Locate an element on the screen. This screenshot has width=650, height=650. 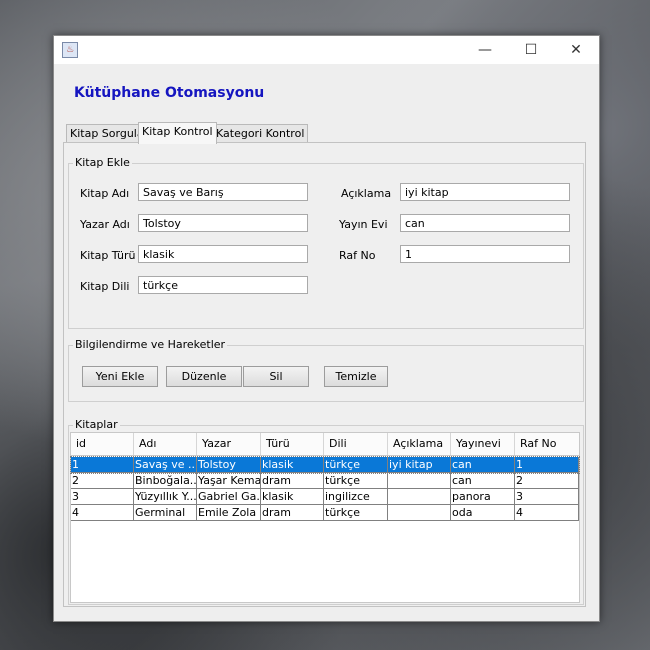
yayin-evi-field: can is located at coordinates (485, 223).